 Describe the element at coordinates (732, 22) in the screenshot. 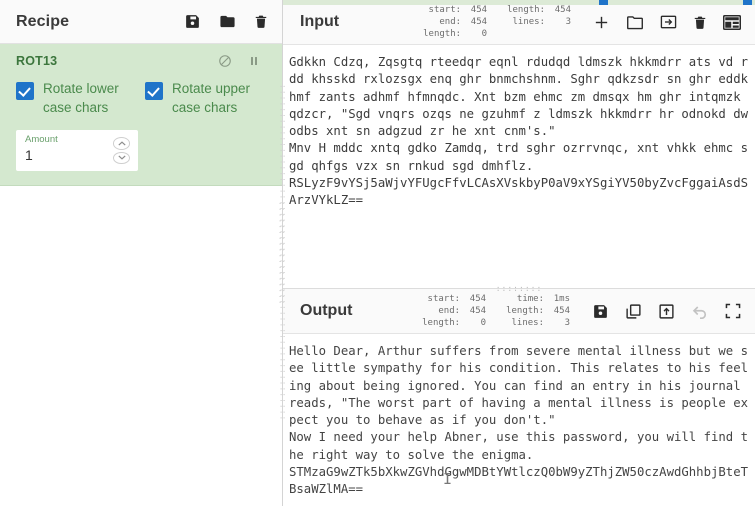

I see `reset-layout-icon` at that location.